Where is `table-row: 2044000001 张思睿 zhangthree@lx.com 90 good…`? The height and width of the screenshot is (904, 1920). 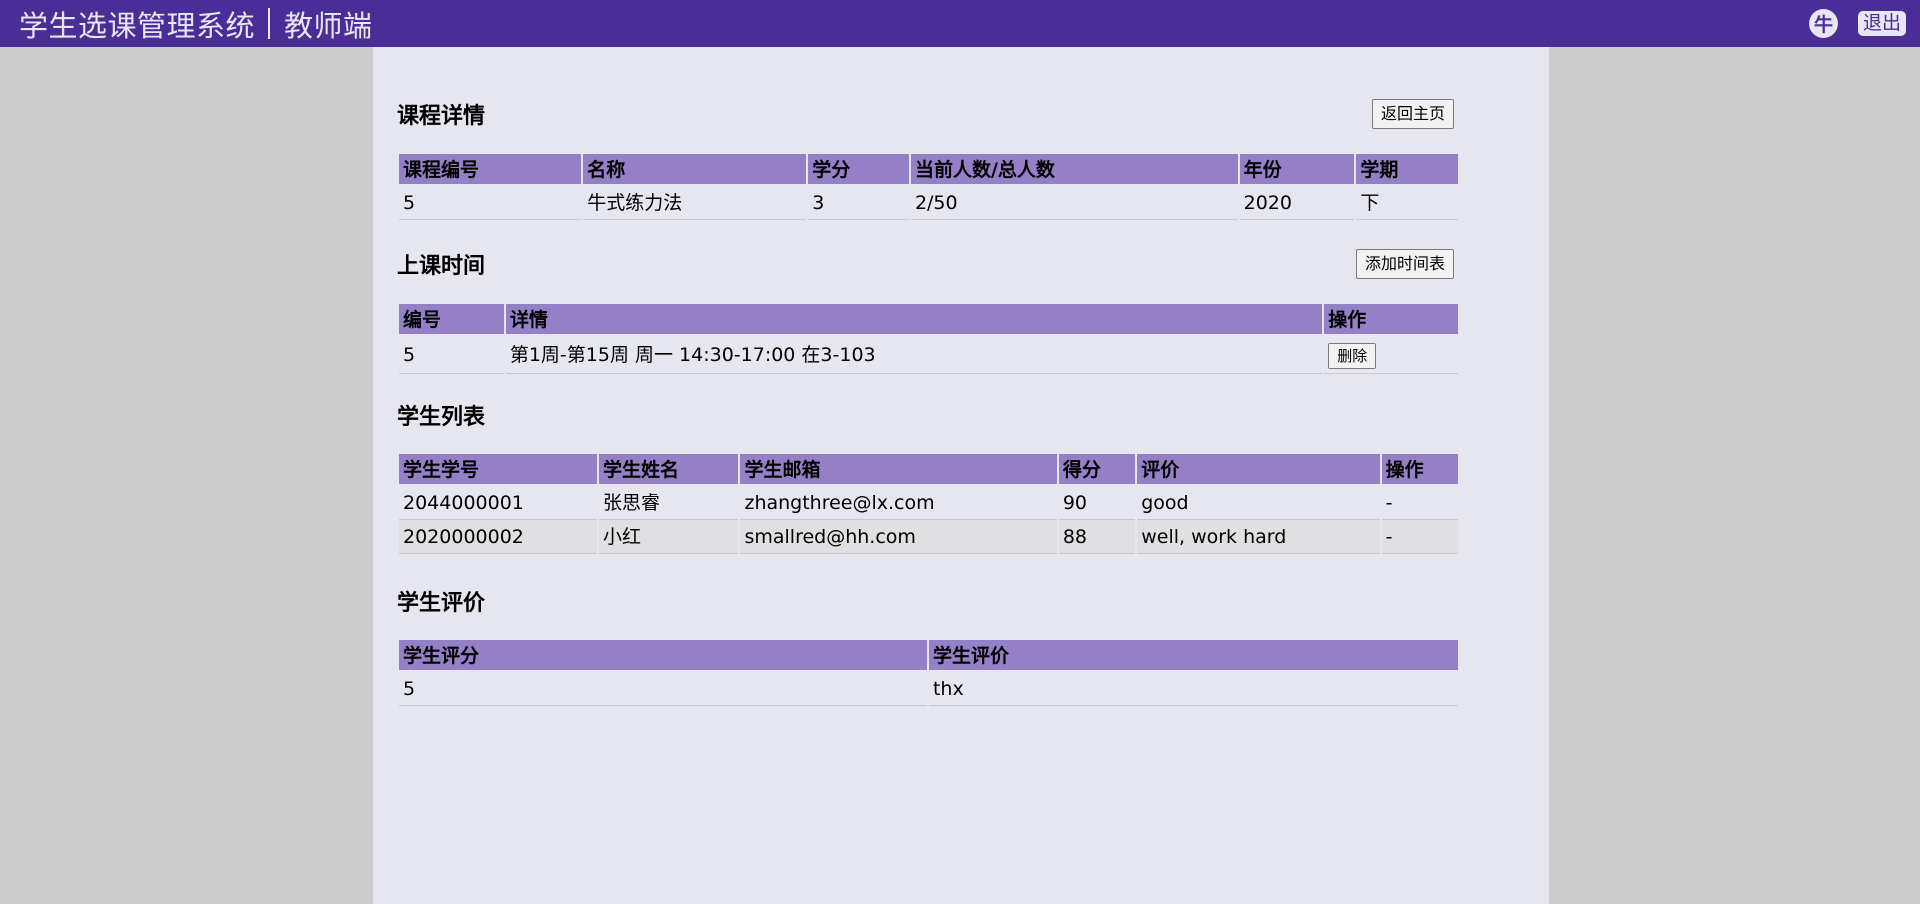
table-row: 2044000001 张思睿 zhangthree@lx.com 90 good… is located at coordinates (928, 503).